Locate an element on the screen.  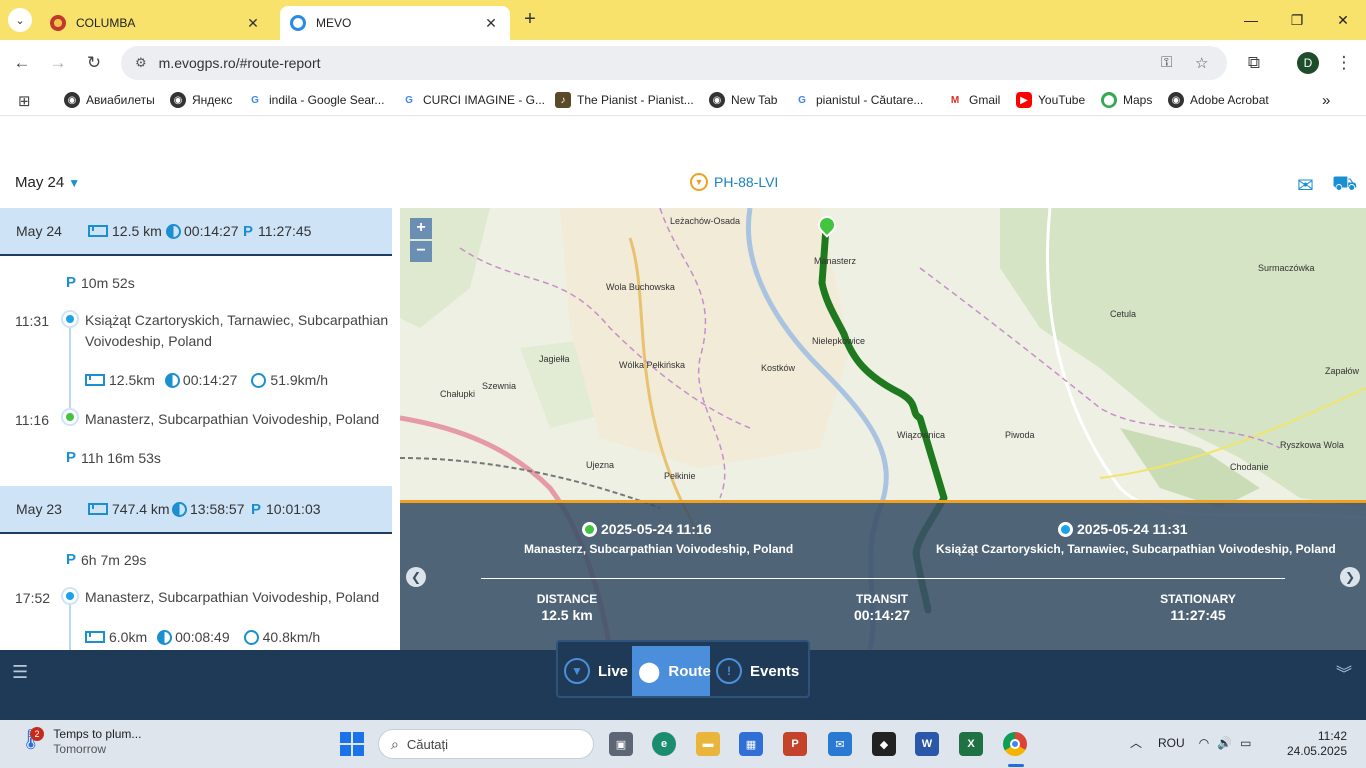
chrome-icon is located at coordinates (1015, 744).